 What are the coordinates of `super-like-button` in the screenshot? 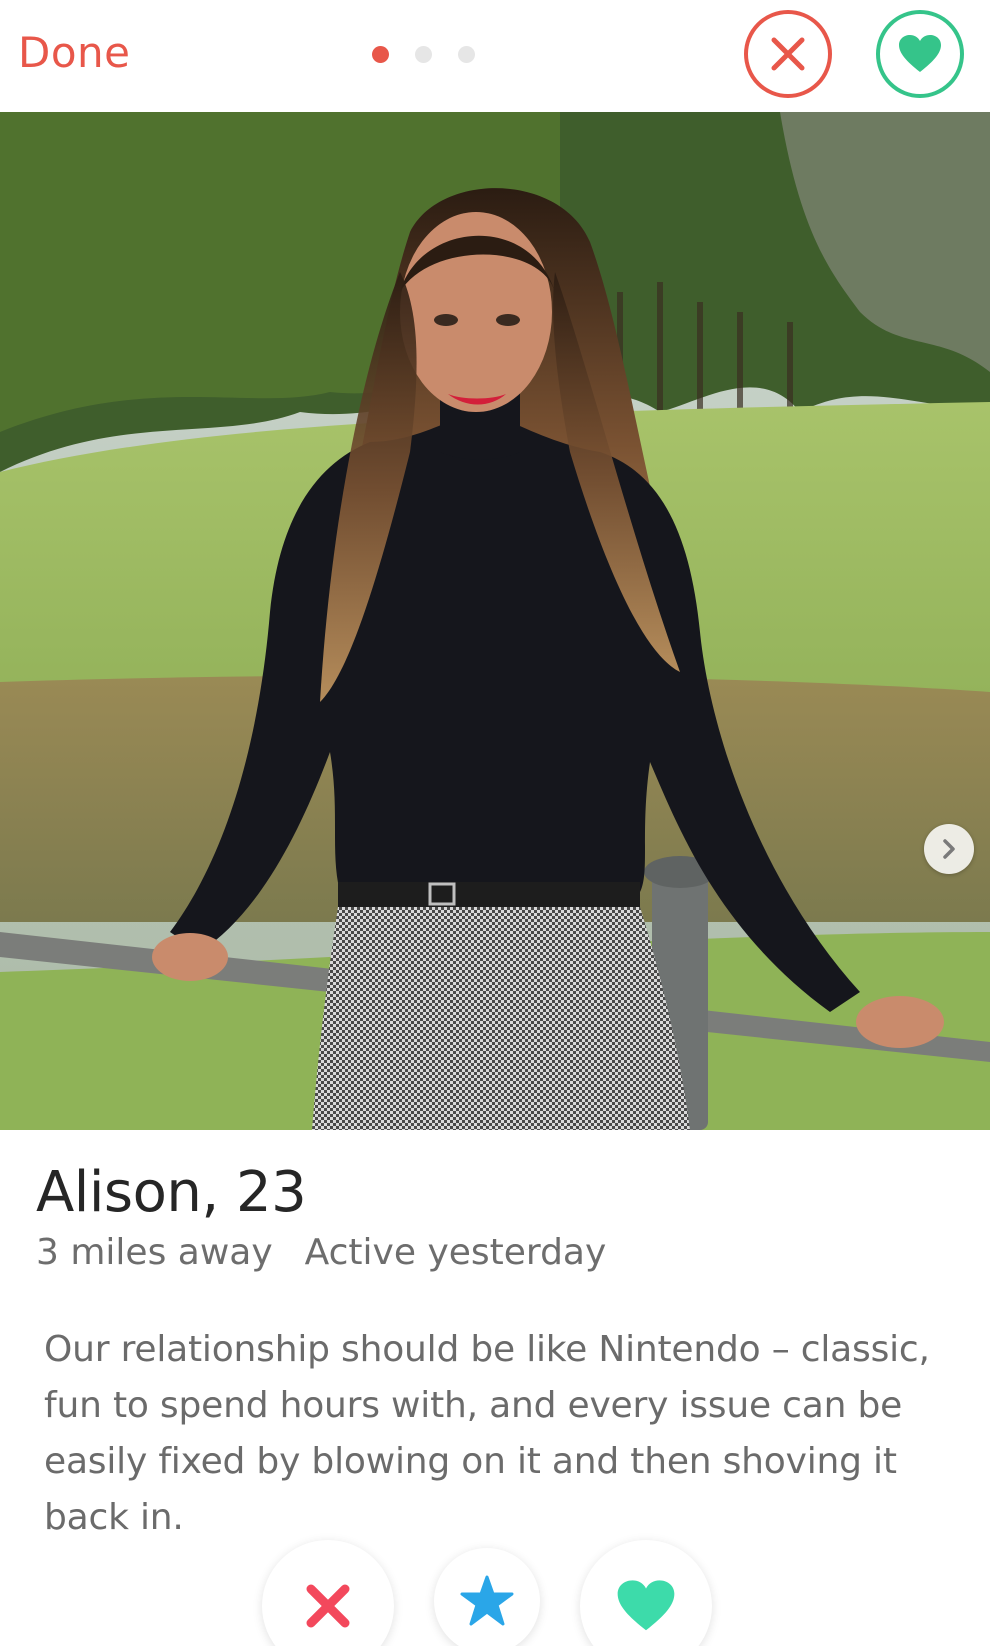 It's located at (487, 1597).